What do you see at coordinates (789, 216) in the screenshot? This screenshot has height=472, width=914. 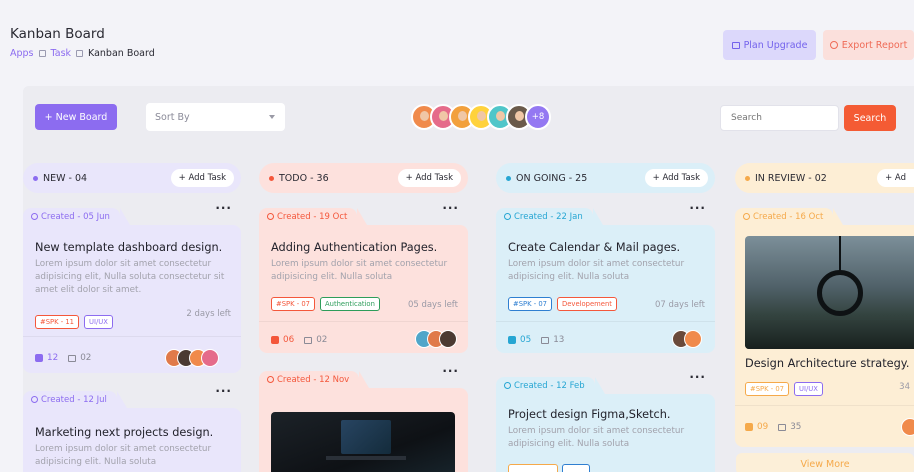 I see `created-badge: Created - 16 Oct` at bounding box center [789, 216].